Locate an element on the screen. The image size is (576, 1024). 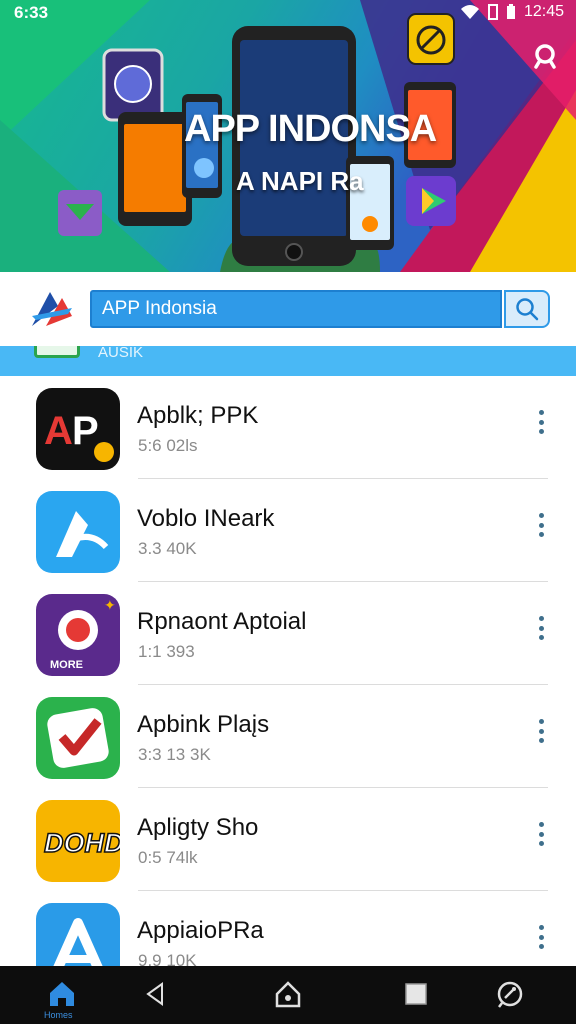
house-outline-icon is located at coordinates (288, 994).